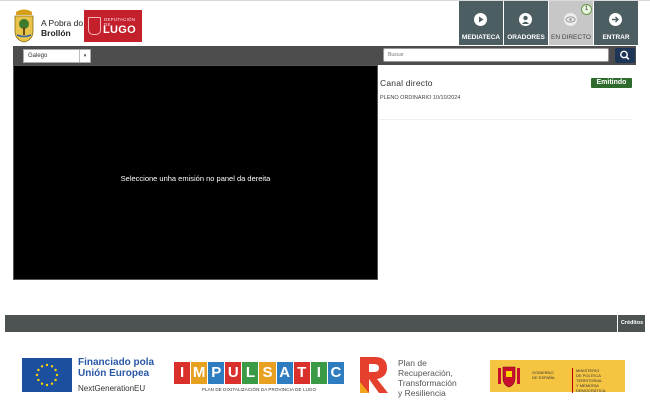  I want to click on impulsatic-logo: IMPULSATIC, so click(259, 373).